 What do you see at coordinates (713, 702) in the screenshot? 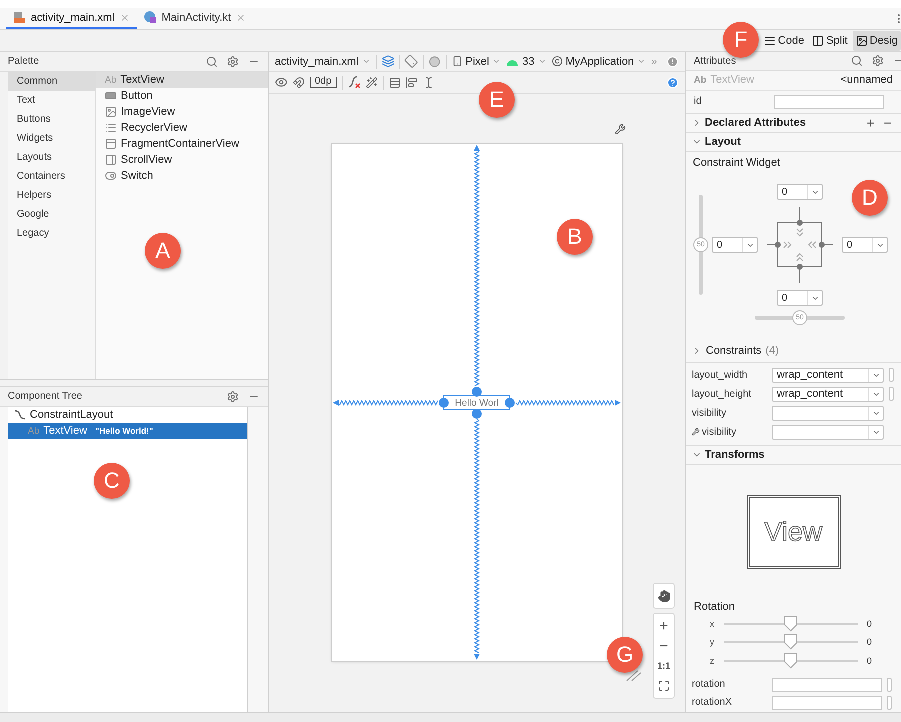
I see `attribute-label: rotationX` at bounding box center [713, 702].